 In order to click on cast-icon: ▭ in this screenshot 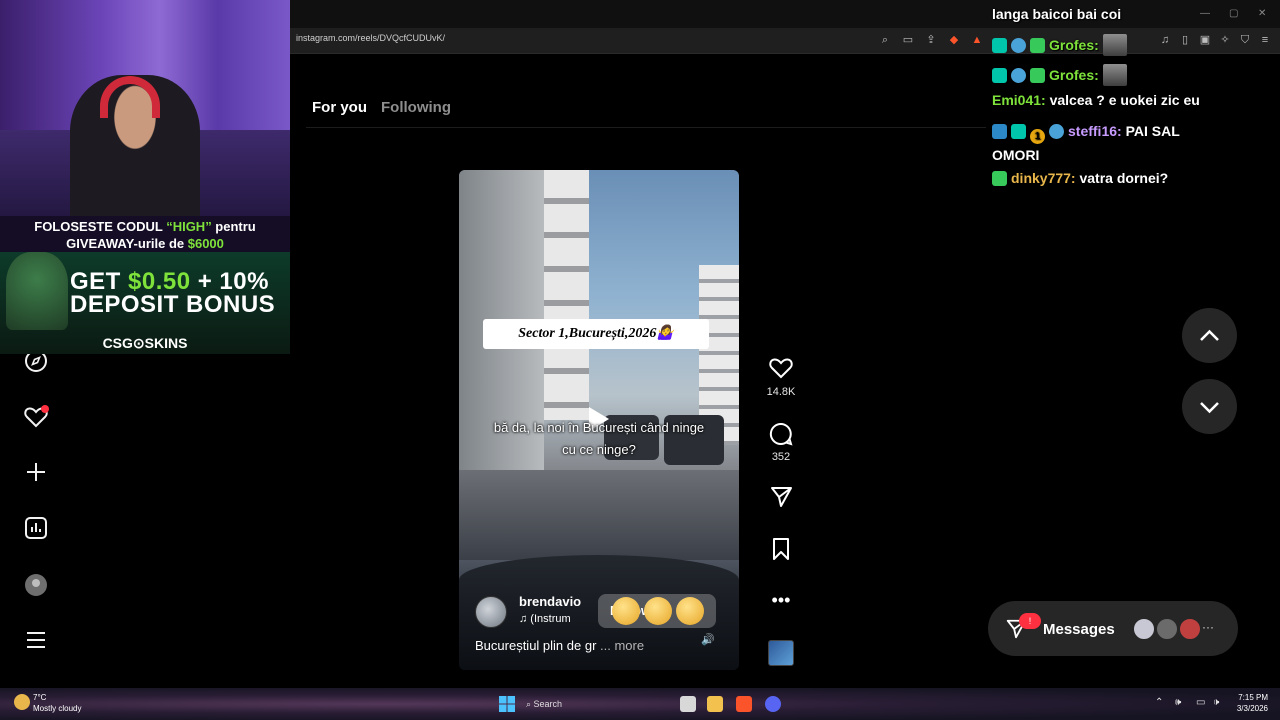, I will do `click(908, 40)`.